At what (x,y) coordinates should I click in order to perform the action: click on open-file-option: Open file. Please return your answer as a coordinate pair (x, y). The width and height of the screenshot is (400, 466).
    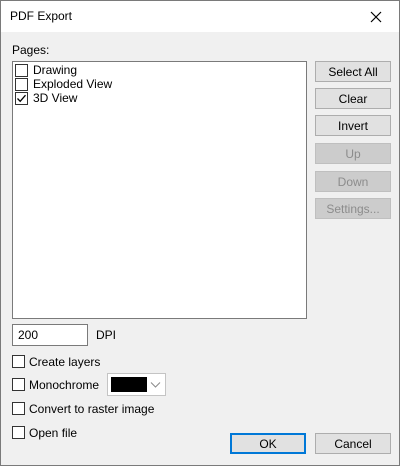
    Looking at the image, I should click on (44, 432).